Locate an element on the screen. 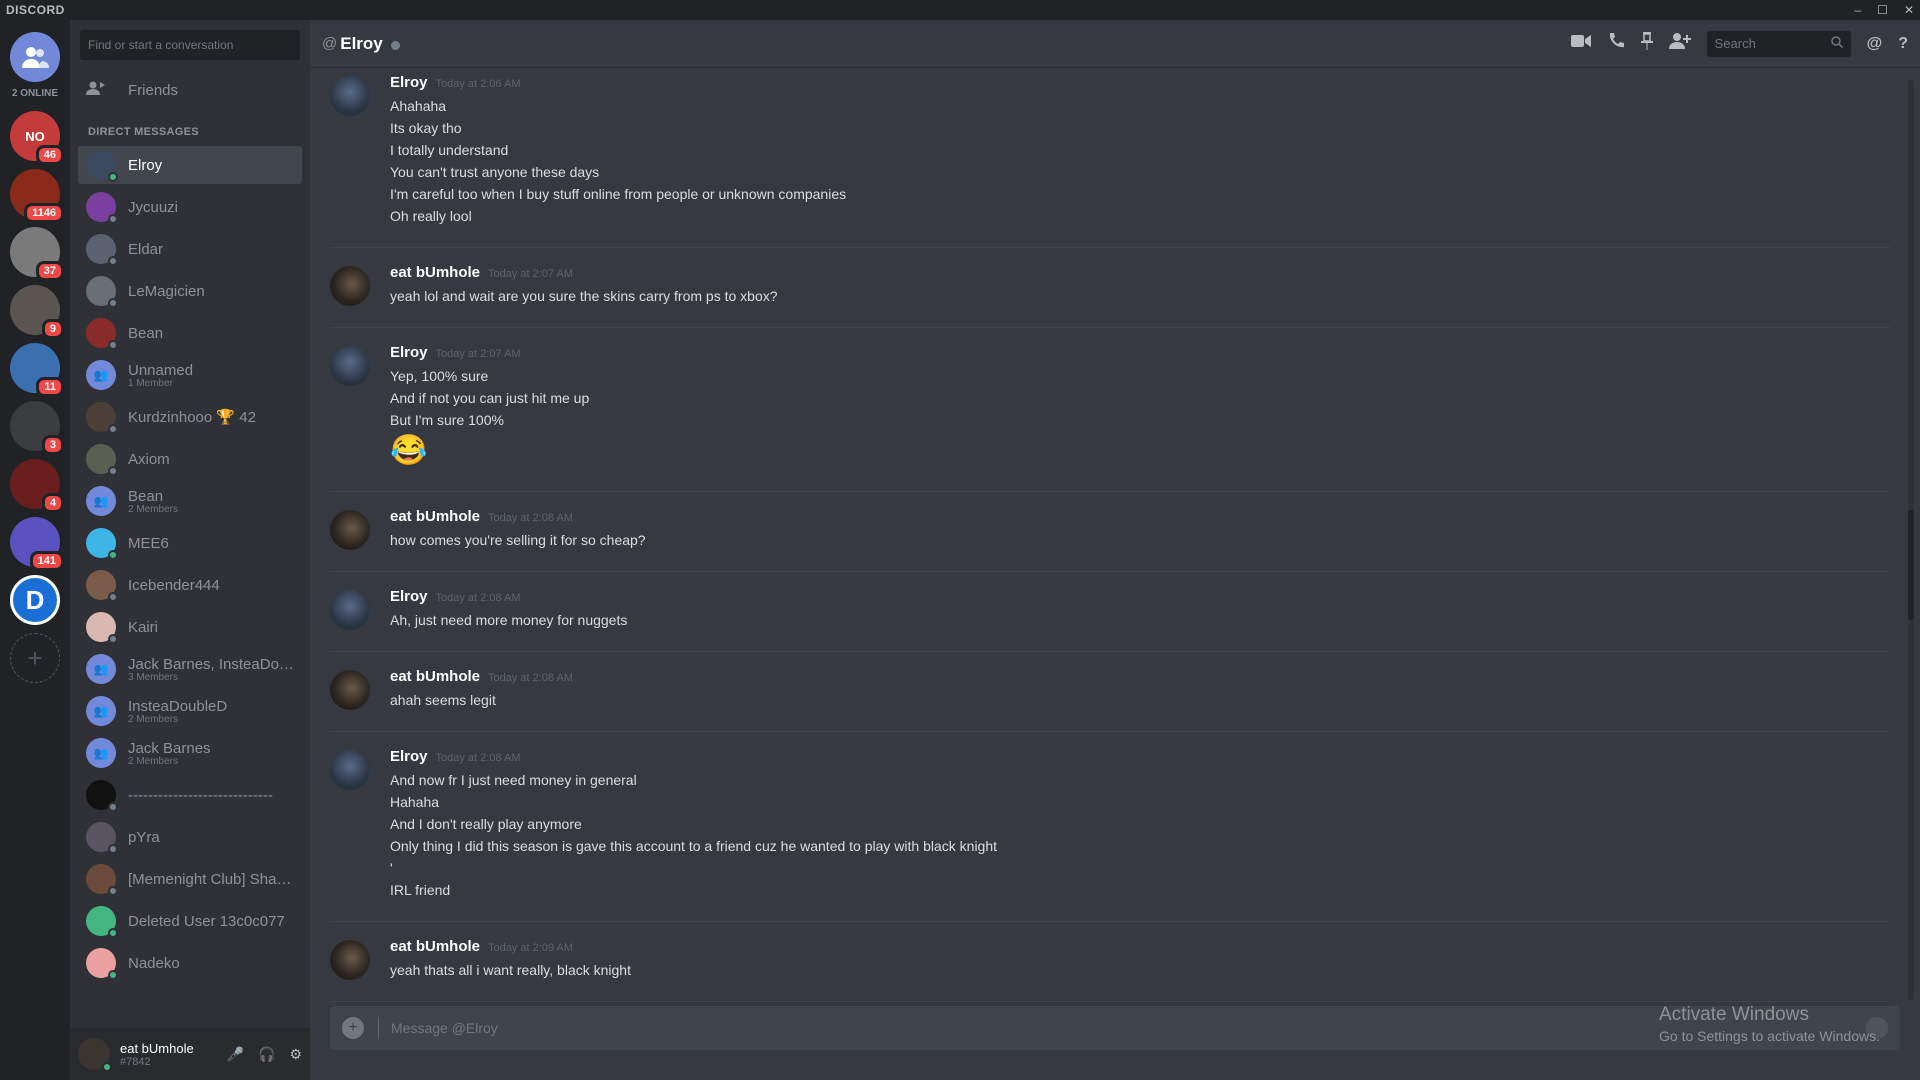 This screenshot has width=1920, height=1080. server-icon: 9 is located at coordinates (37, 312).